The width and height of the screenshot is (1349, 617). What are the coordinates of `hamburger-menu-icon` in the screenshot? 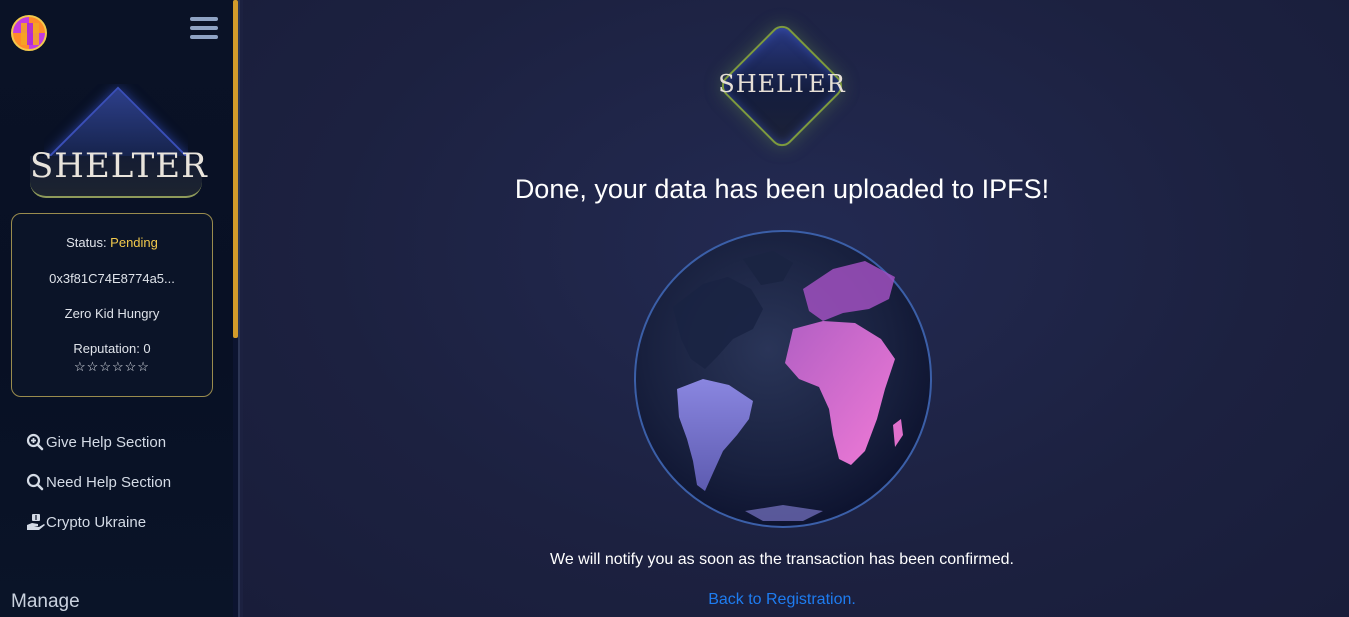 It's located at (204, 30).